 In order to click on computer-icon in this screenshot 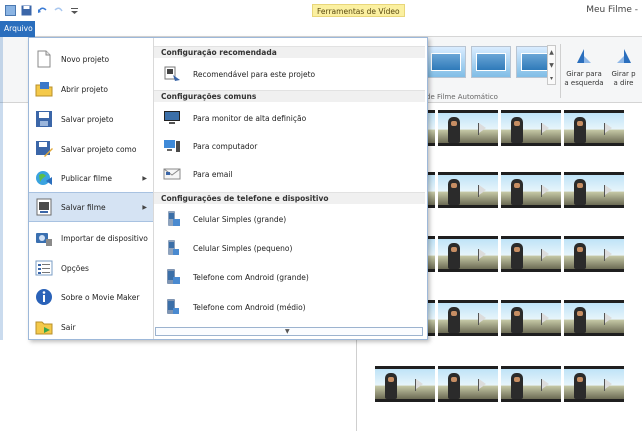, I will do `click(172, 146)`.